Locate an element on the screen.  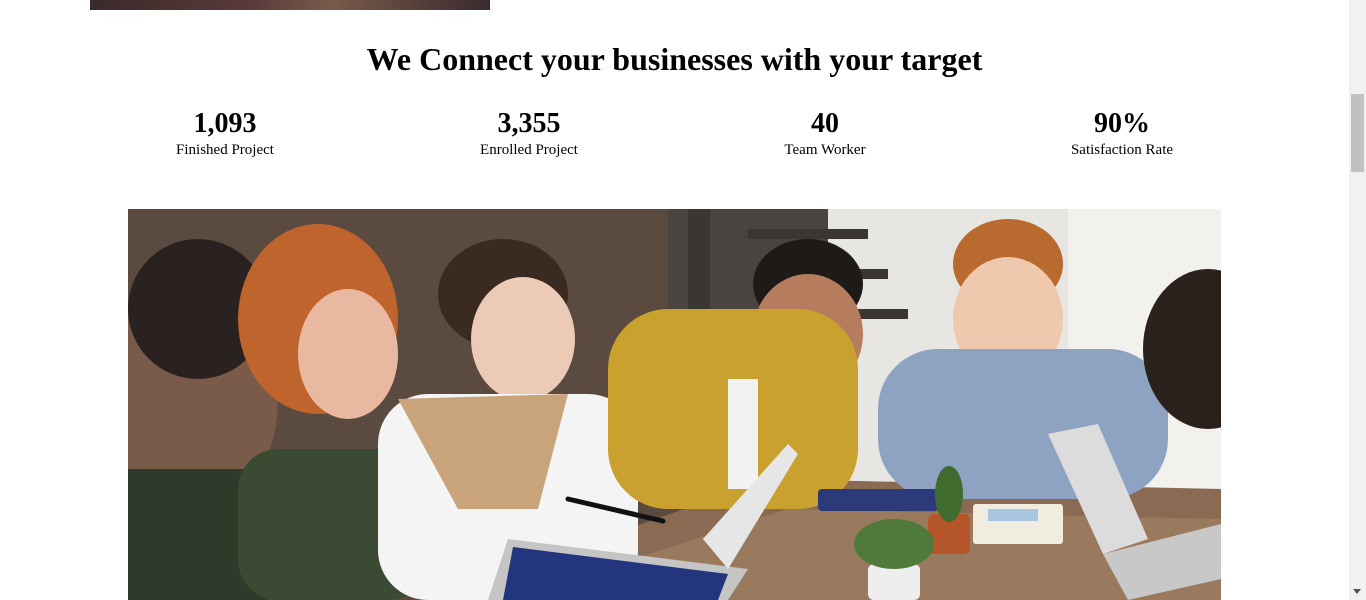
scroll-down-arrow-icon is located at coordinates (1357, 591).